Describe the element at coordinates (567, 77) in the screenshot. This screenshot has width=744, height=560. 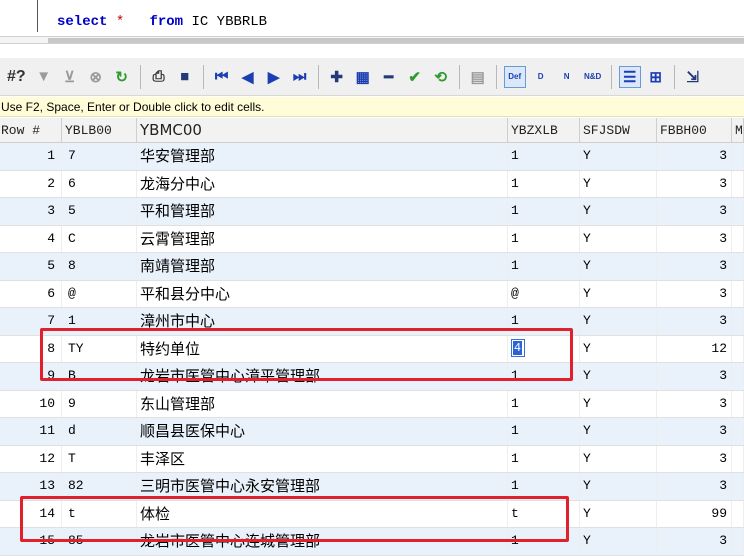
I see `n-icon: N` at that location.